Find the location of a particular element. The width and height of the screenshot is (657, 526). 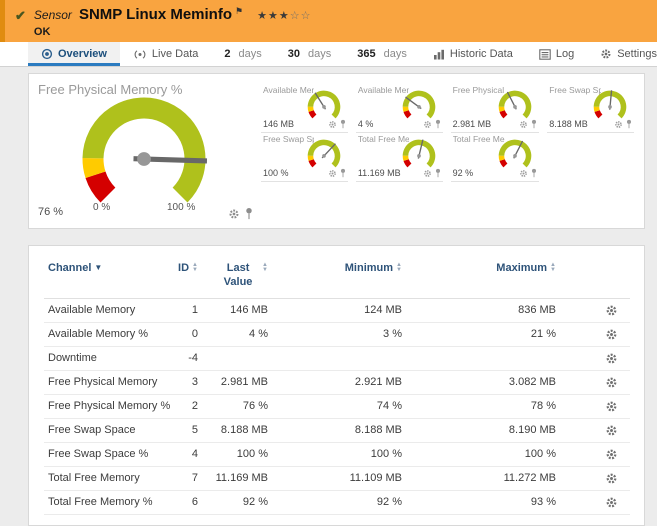

channel-last-value: 92 % is located at coordinates (233, 502).